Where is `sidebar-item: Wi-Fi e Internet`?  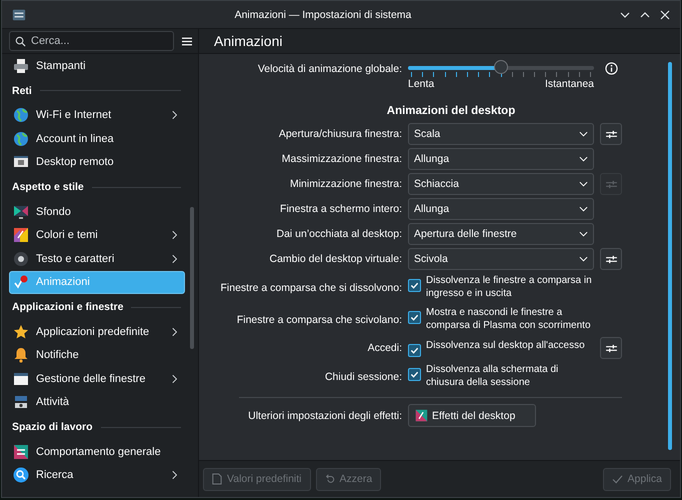 sidebar-item: Wi-Fi e Internet is located at coordinates (97, 115).